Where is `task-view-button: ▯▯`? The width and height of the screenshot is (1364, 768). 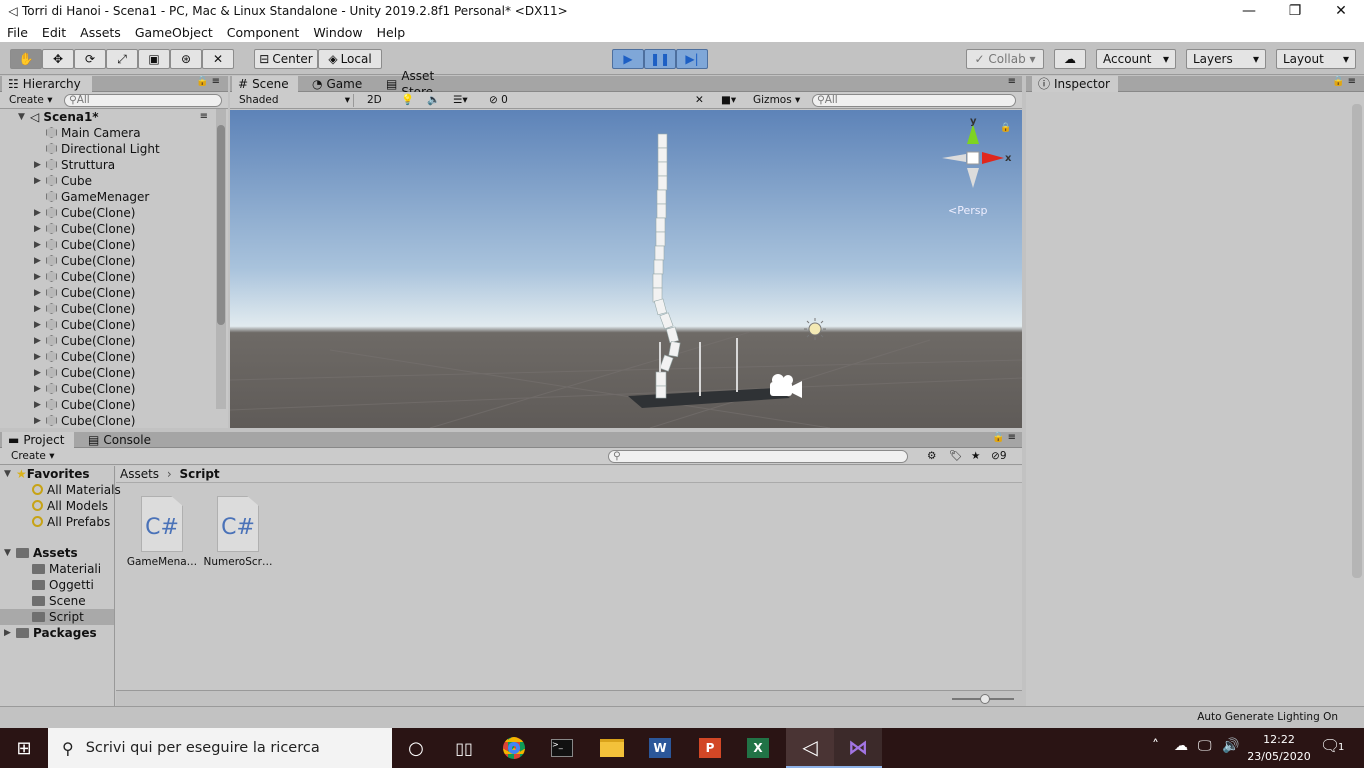 task-view-button: ▯▯ is located at coordinates (464, 748).